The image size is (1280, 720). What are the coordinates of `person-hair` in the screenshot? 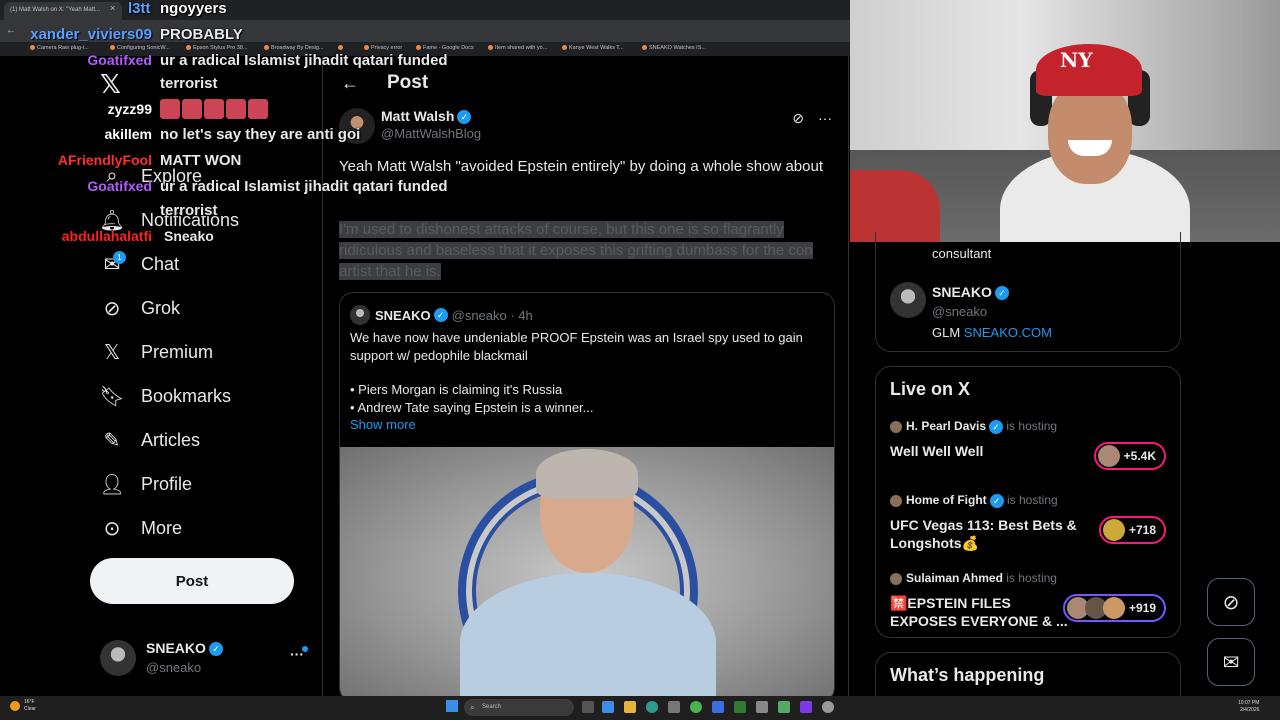 It's located at (587, 474).